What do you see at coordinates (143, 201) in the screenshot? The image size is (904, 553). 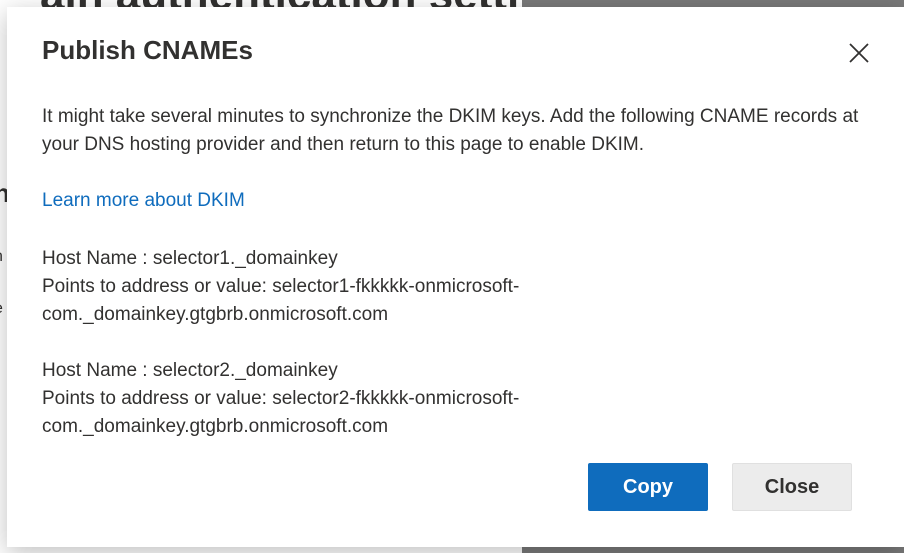 I see `learn-more-dkim-link: Learn more about DKIM` at bounding box center [143, 201].